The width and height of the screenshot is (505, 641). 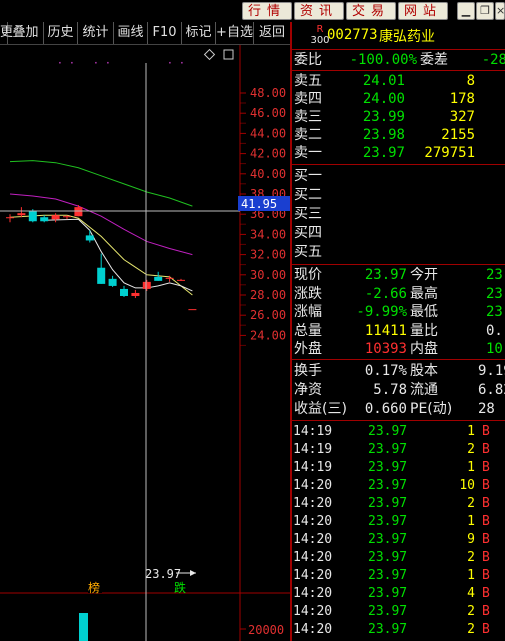 I want to click on stat2-label-2: 股本, so click(x=424, y=371).